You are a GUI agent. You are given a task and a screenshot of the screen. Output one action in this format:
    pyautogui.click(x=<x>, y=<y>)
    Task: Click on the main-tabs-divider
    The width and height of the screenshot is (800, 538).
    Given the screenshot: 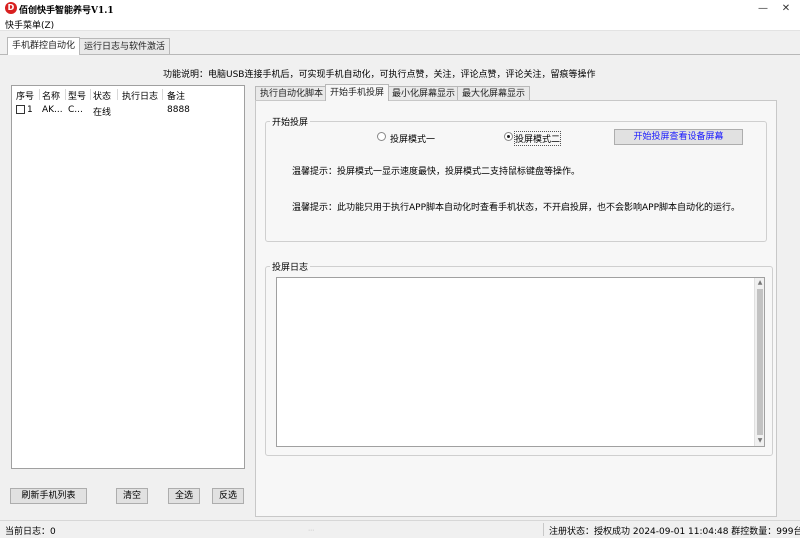 What is the action you would take?
    pyautogui.click(x=400, y=54)
    